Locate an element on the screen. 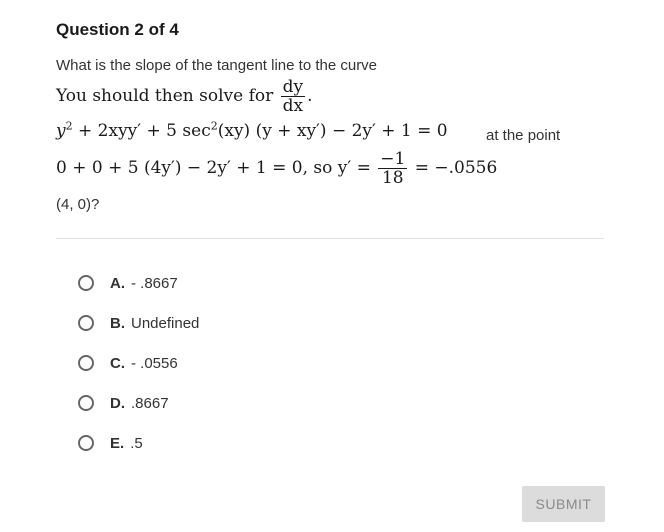 The width and height of the screenshot is (664, 532). option-text: Undefined is located at coordinates (165, 323).